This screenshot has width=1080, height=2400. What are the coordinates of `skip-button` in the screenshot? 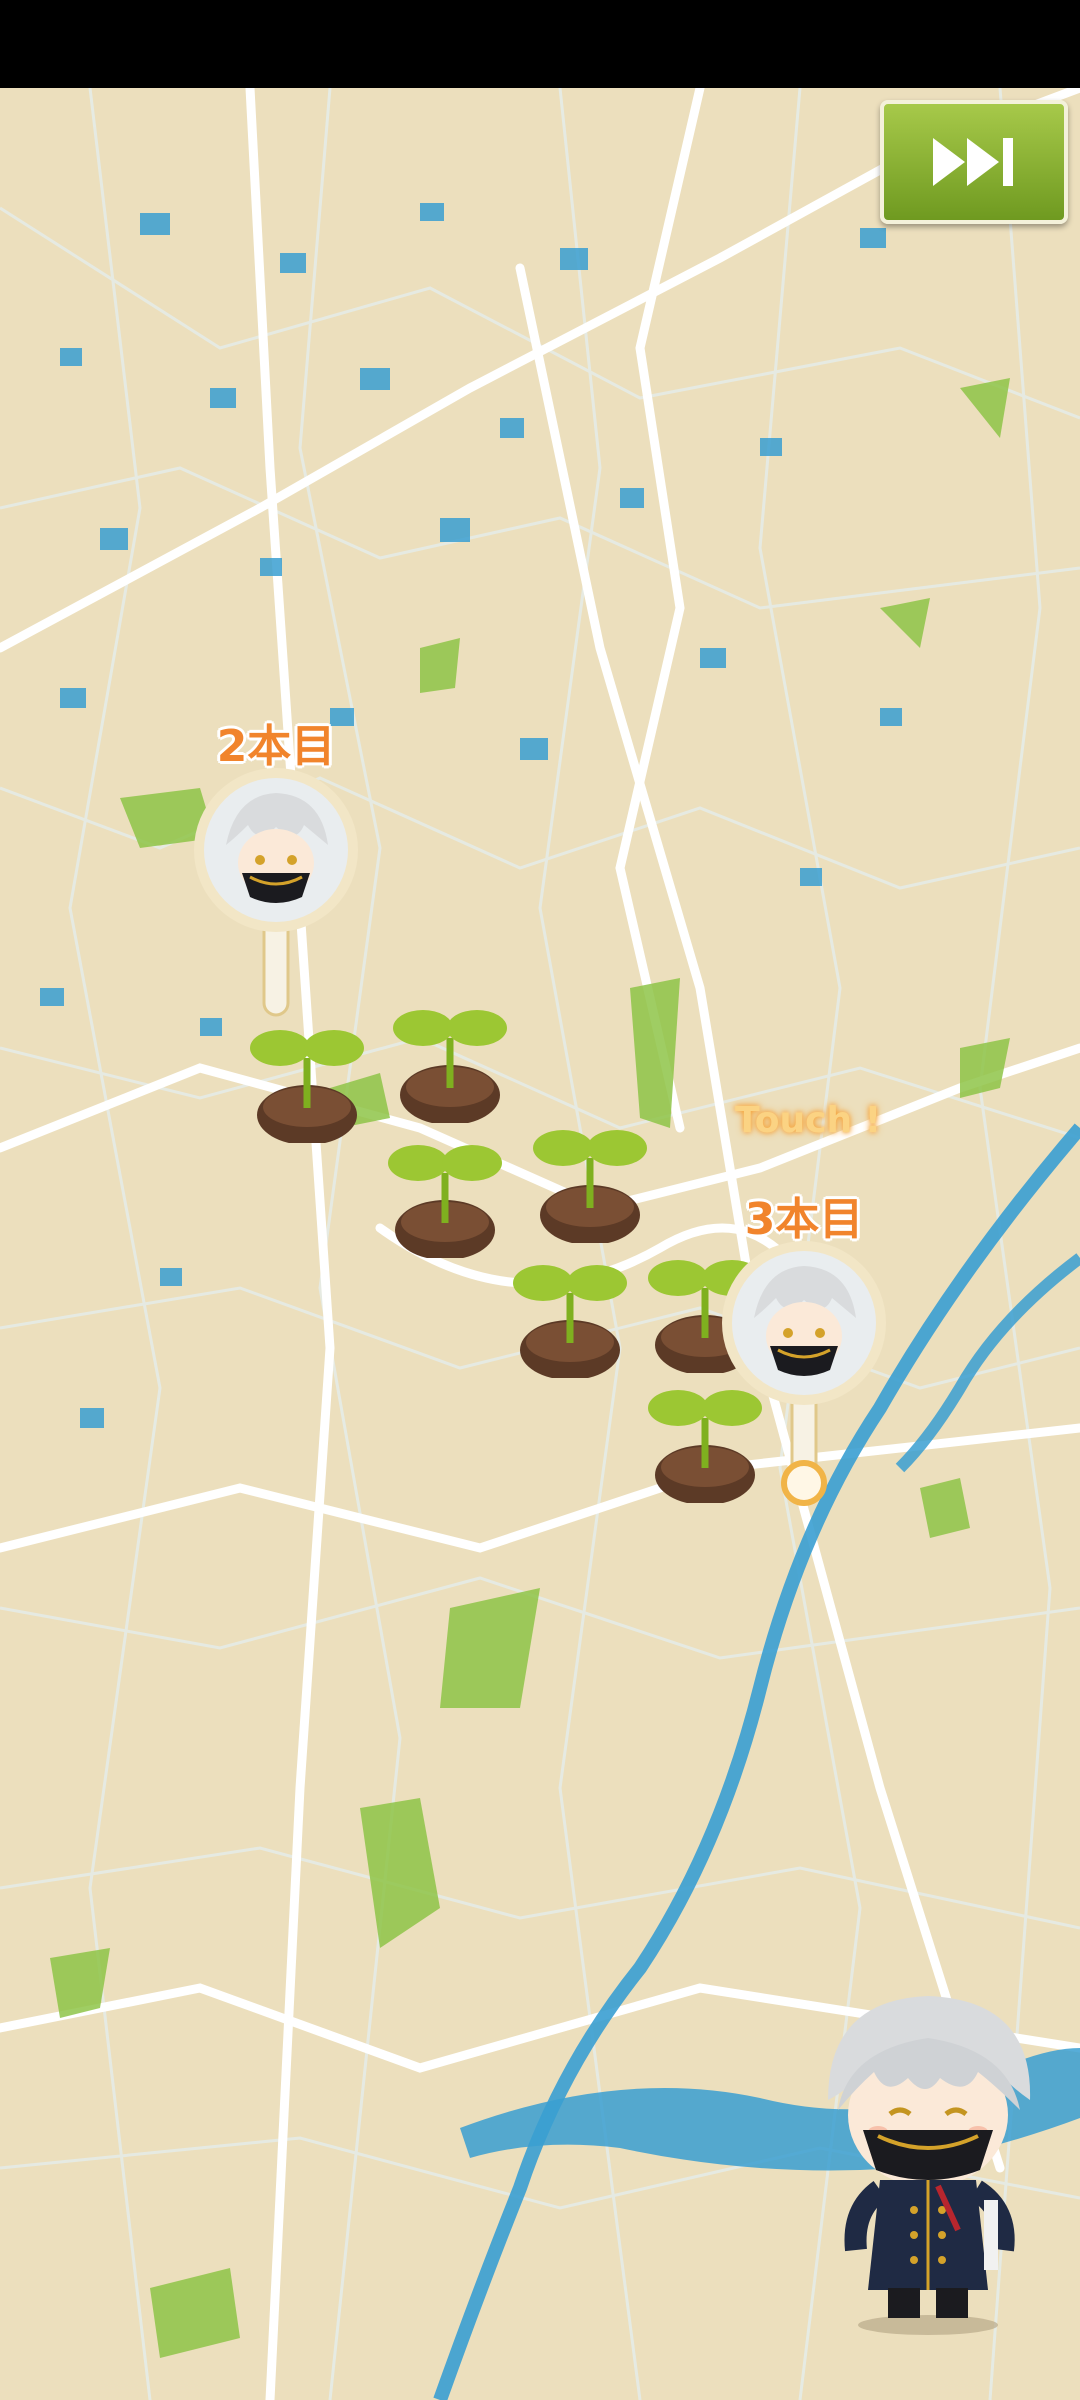 It's located at (974, 162).